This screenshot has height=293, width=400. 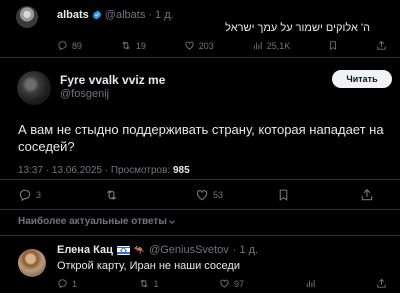 I want to click on like-button: 53, so click(x=209, y=195).